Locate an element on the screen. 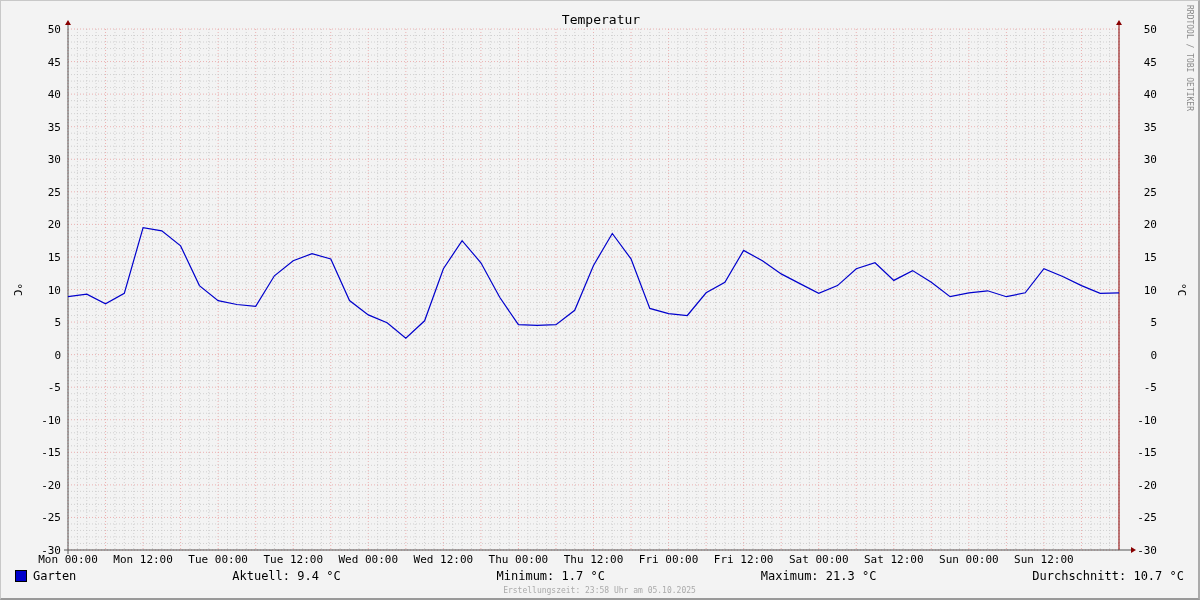  tick-label: Mon 12:00 is located at coordinates (143, 559).